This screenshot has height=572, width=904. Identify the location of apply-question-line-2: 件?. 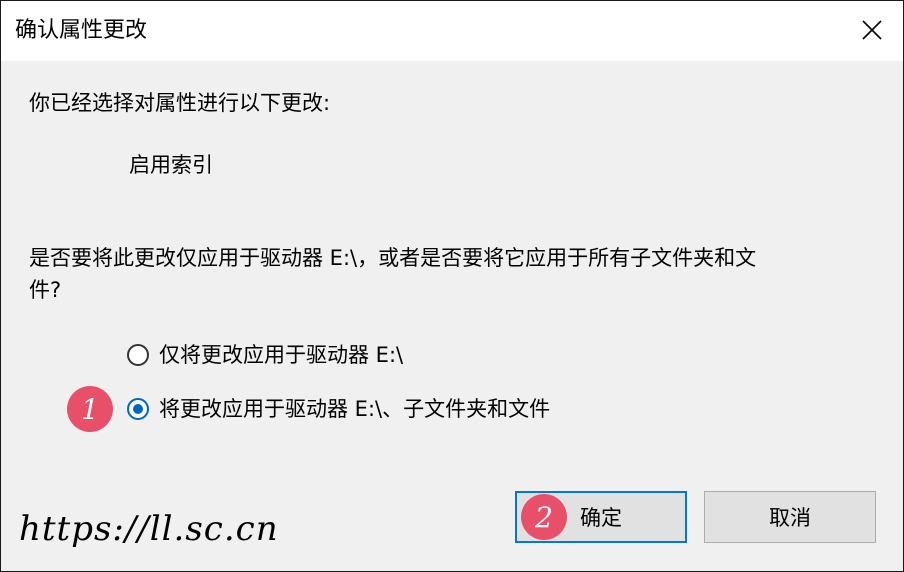
(45, 290).